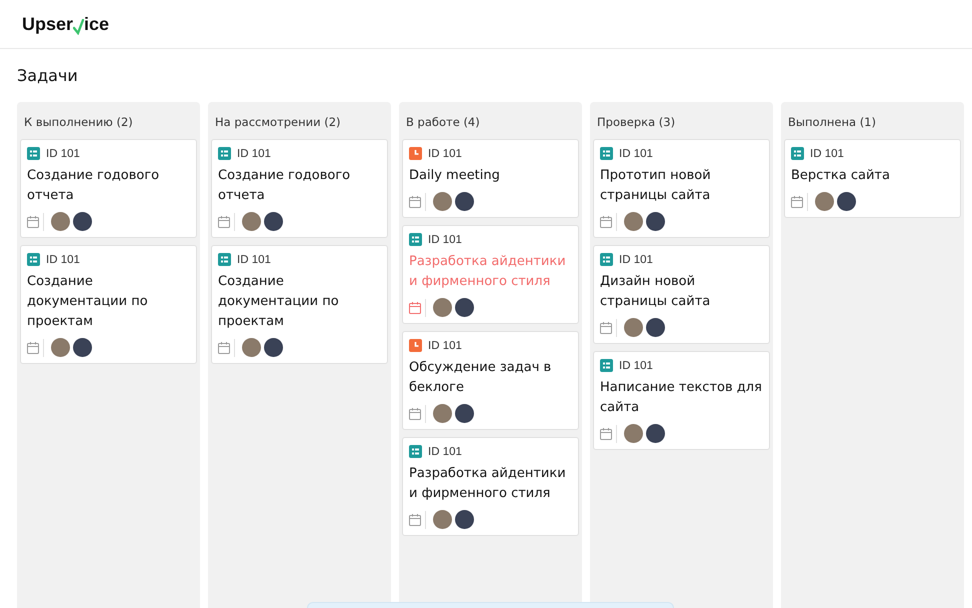 The height and width of the screenshot is (608, 972). Describe the element at coordinates (636, 123) in the screenshot. I see `column-title: Проверка (3)` at that location.